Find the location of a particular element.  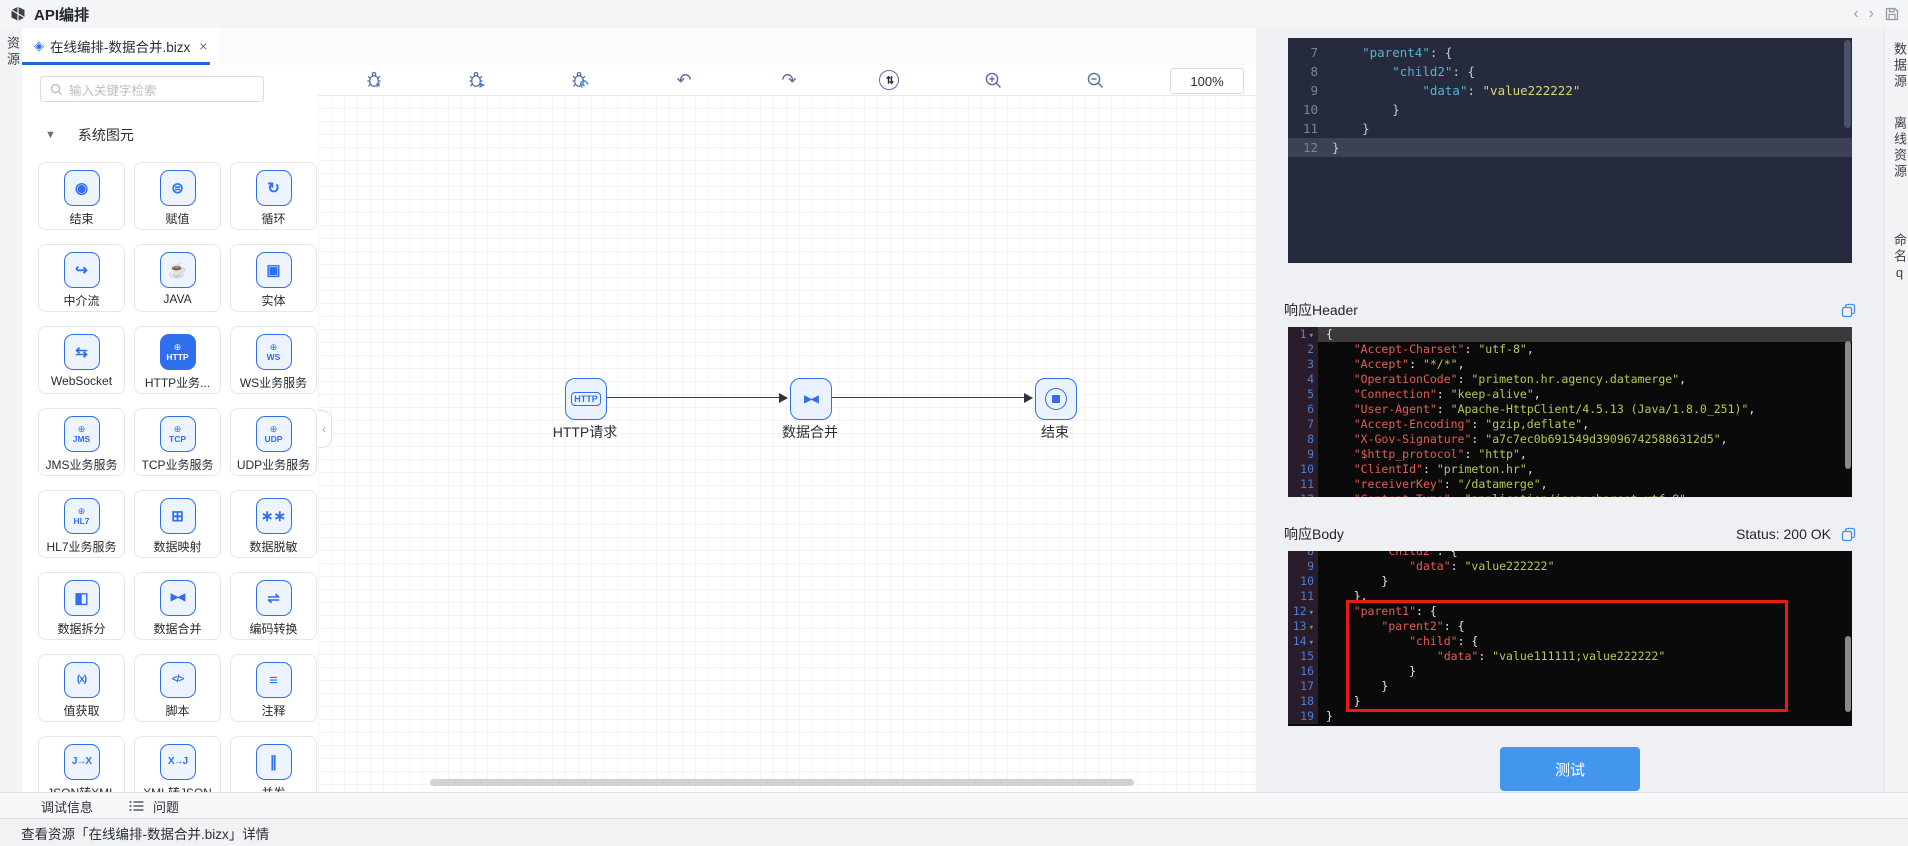

search-input: 输入关键字检索 is located at coordinates (152, 89).